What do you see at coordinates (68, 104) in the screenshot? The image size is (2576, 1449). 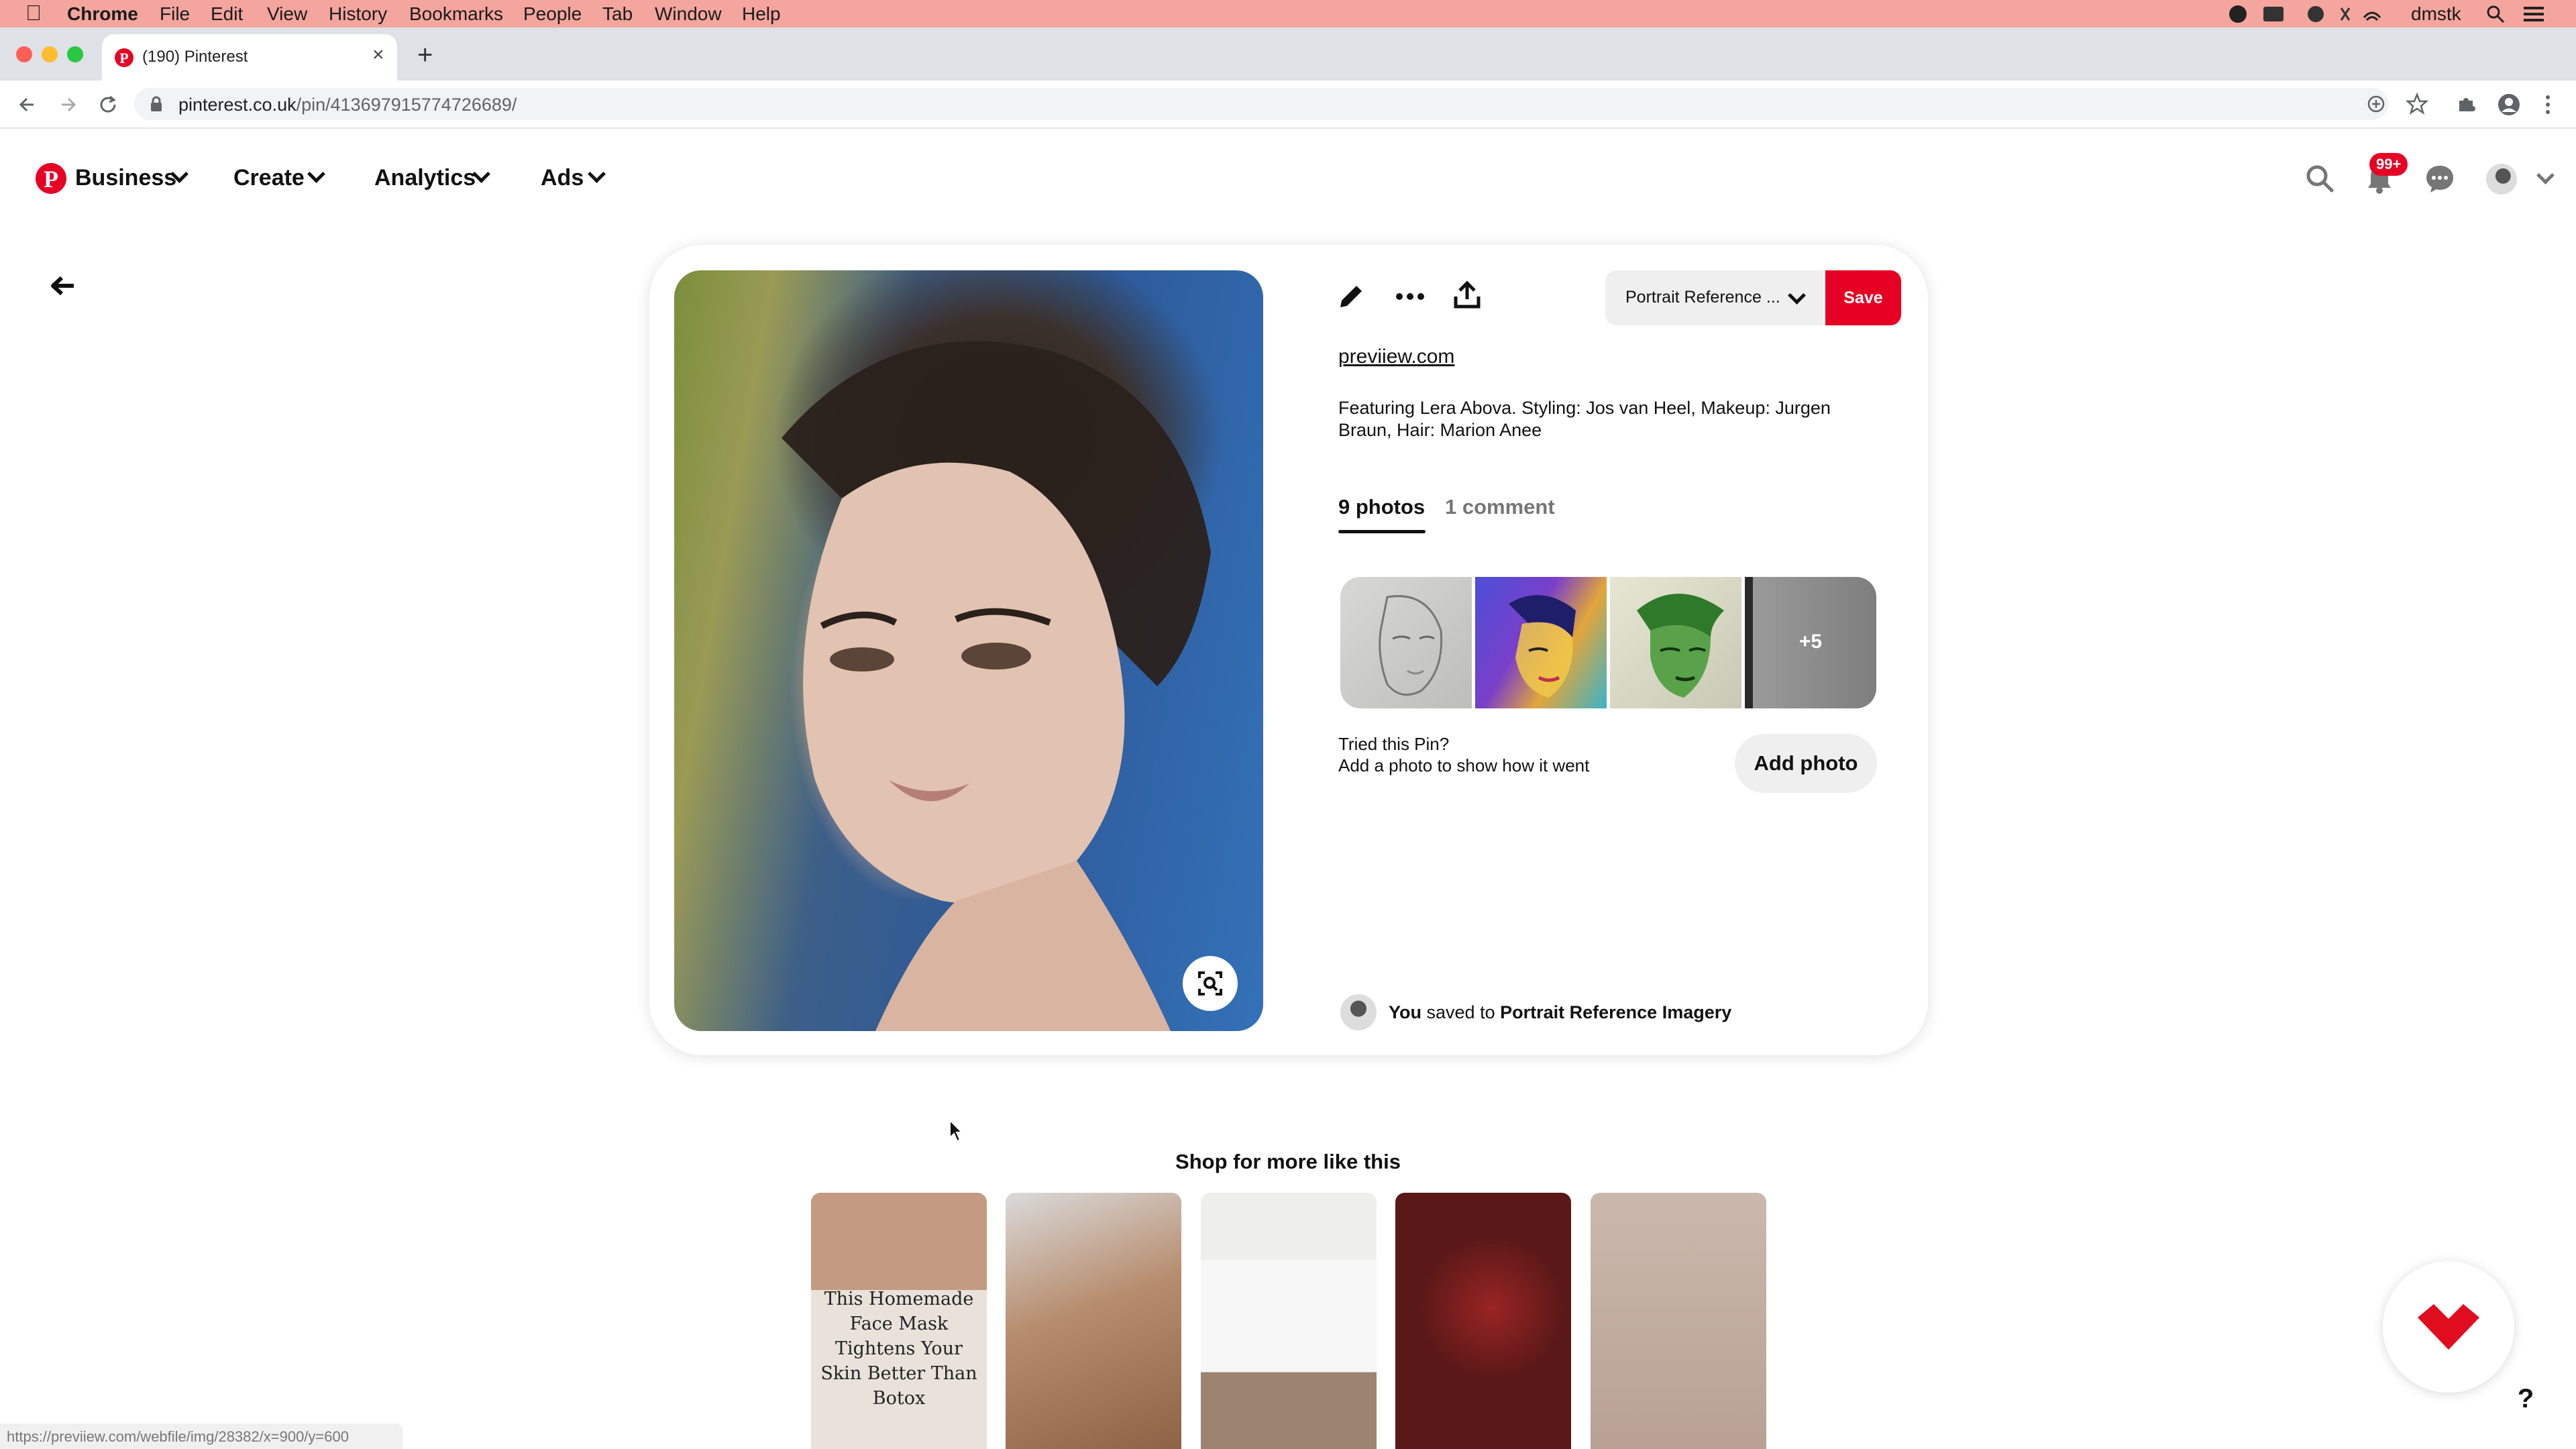 I see `forward-icon` at bounding box center [68, 104].